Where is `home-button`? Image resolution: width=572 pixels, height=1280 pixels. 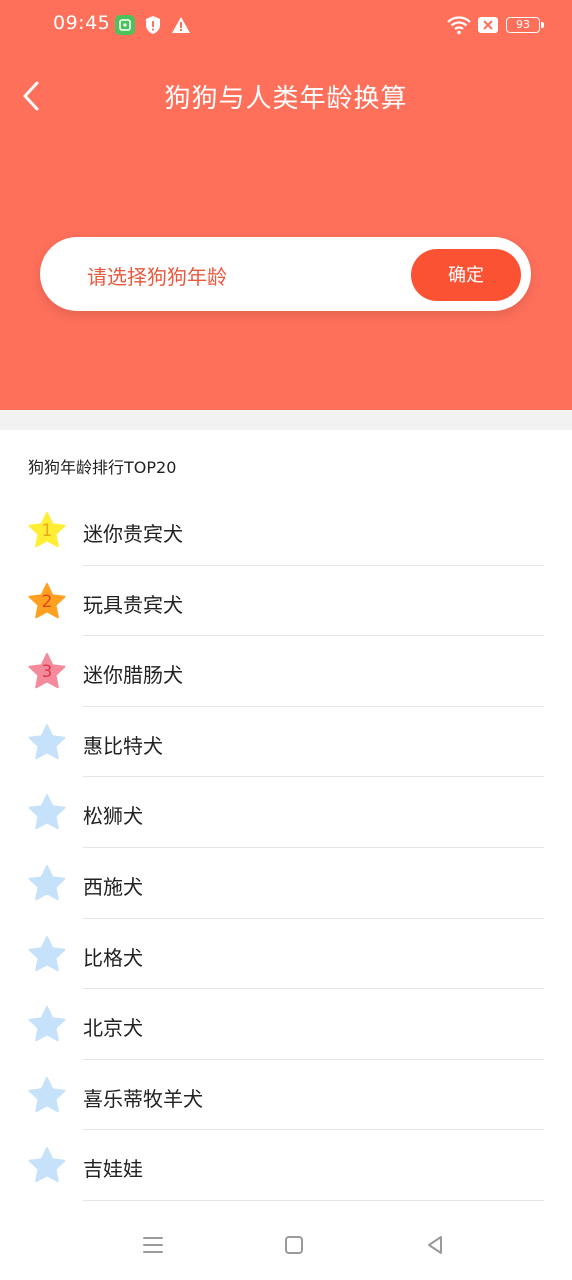
home-button is located at coordinates (294, 1245).